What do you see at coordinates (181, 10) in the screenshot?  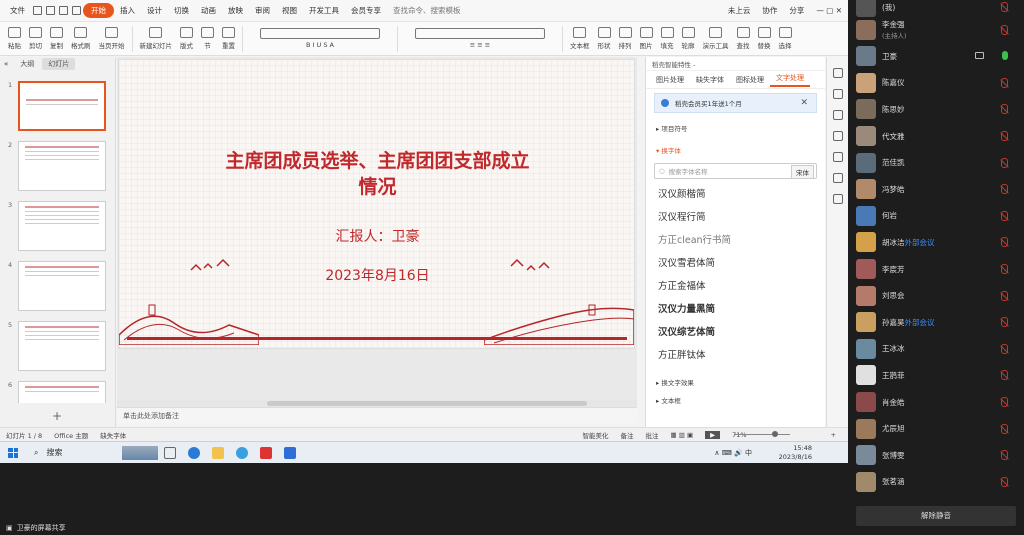 I see `menu-transition: 切换` at bounding box center [181, 10].